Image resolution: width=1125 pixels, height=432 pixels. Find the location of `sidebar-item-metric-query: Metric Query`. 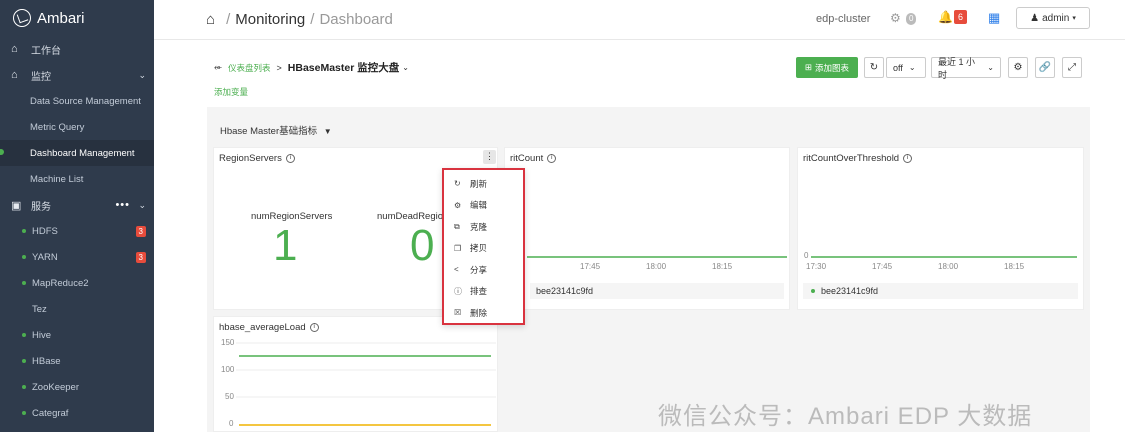

sidebar-item-metric-query: Metric Query is located at coordinates (77, 127).